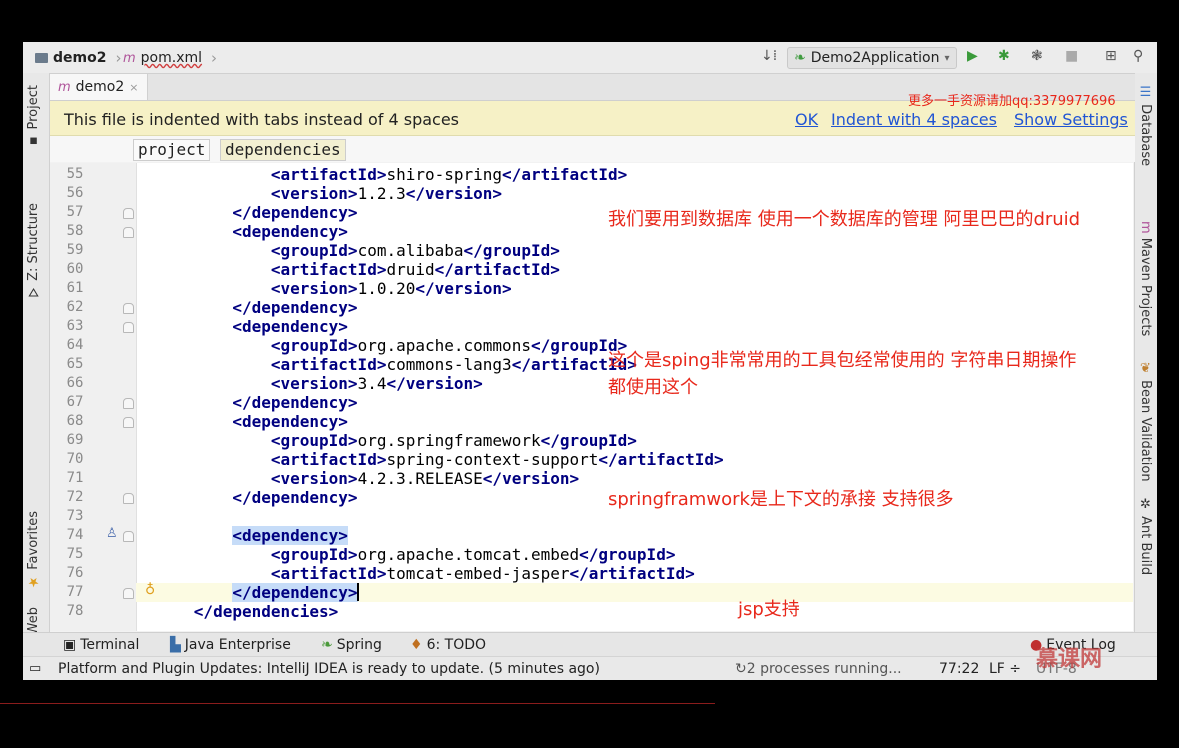 This screenshot has height=748, width=1179. I want to click on banner-indent-link: Indent with 4 spaces, so click(914, 119).